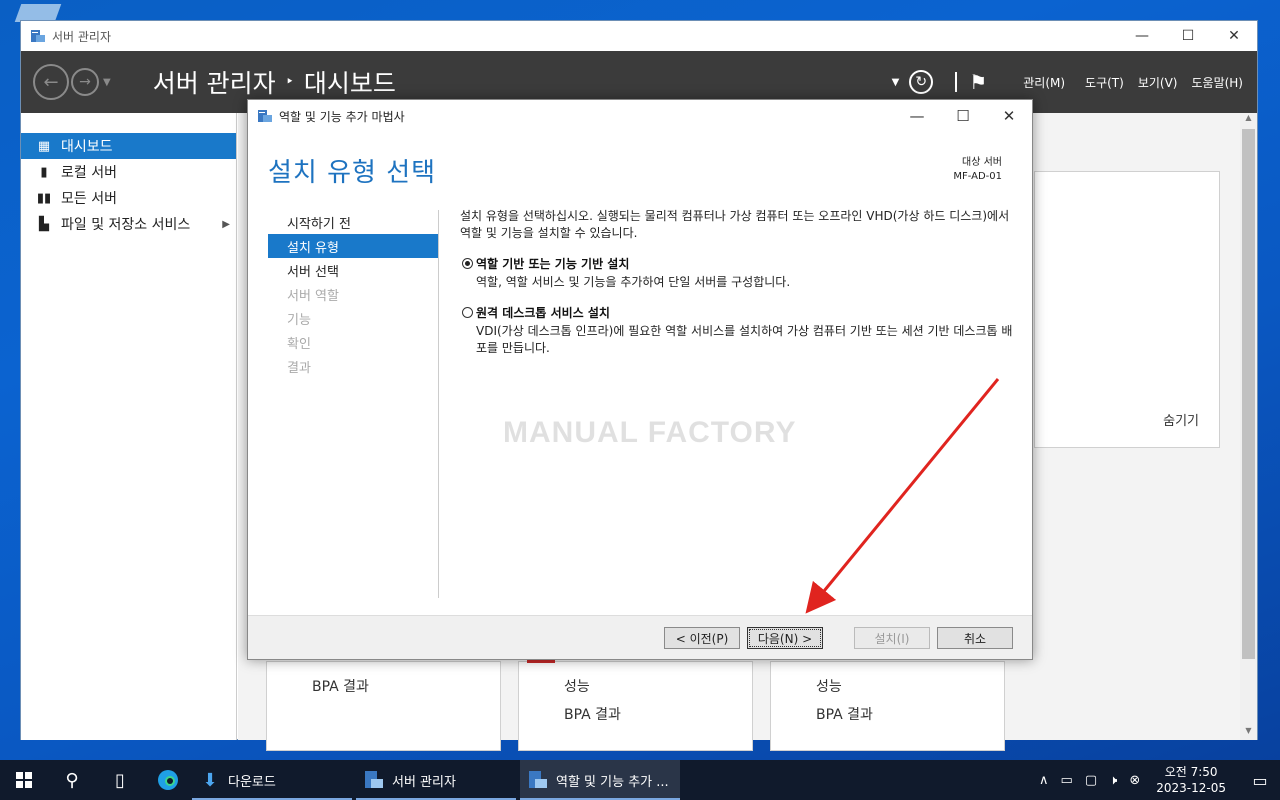 This screenshot has width=1280, height=800. I want to click on local-server-icon: ▮, so click(44, 172).